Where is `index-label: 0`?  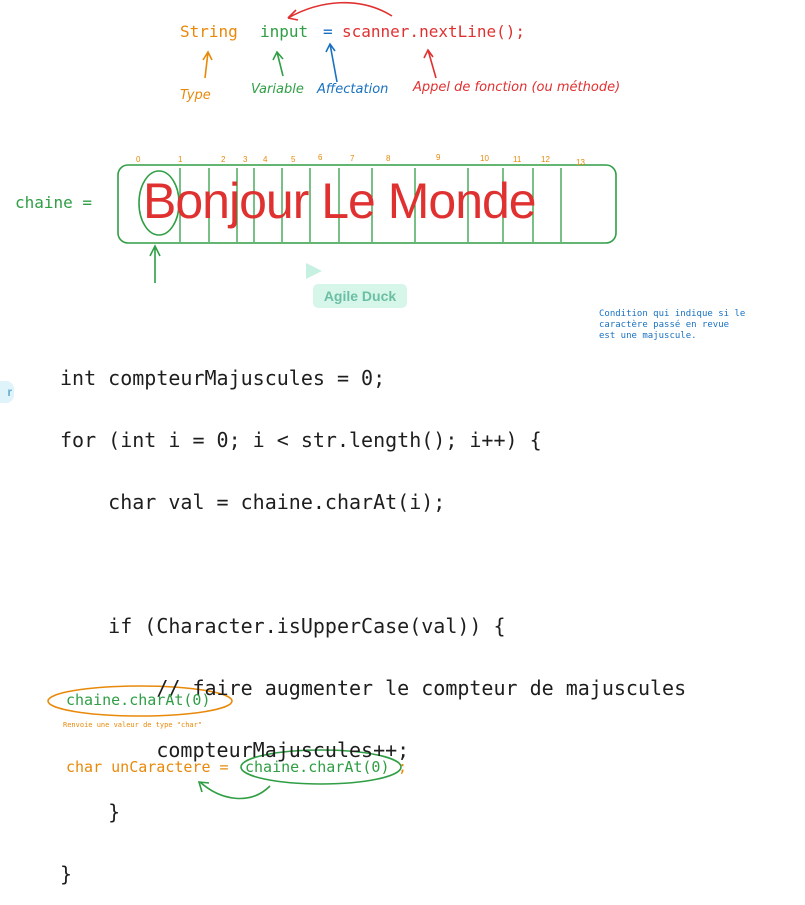 index-label: 0 is located at coordinates (138, 159).